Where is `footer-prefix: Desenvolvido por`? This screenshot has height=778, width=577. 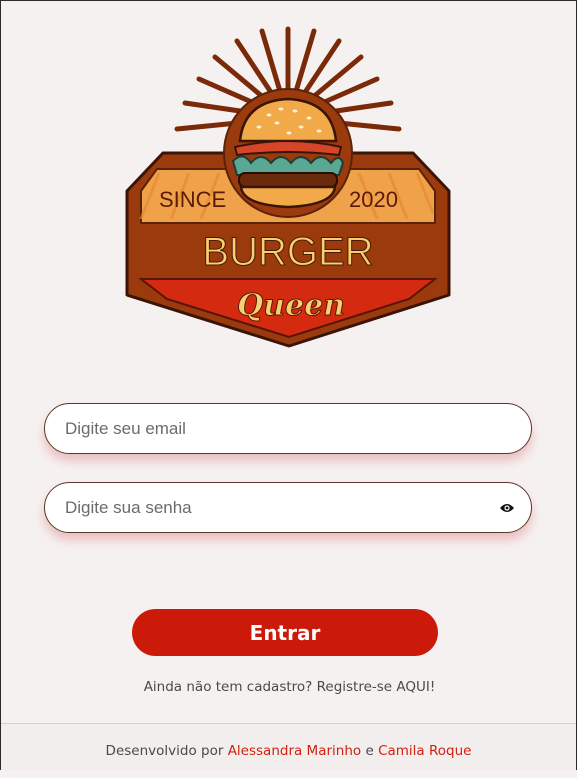 footer-prefix: Desenvolvido por is located at coordinates (164, 751).